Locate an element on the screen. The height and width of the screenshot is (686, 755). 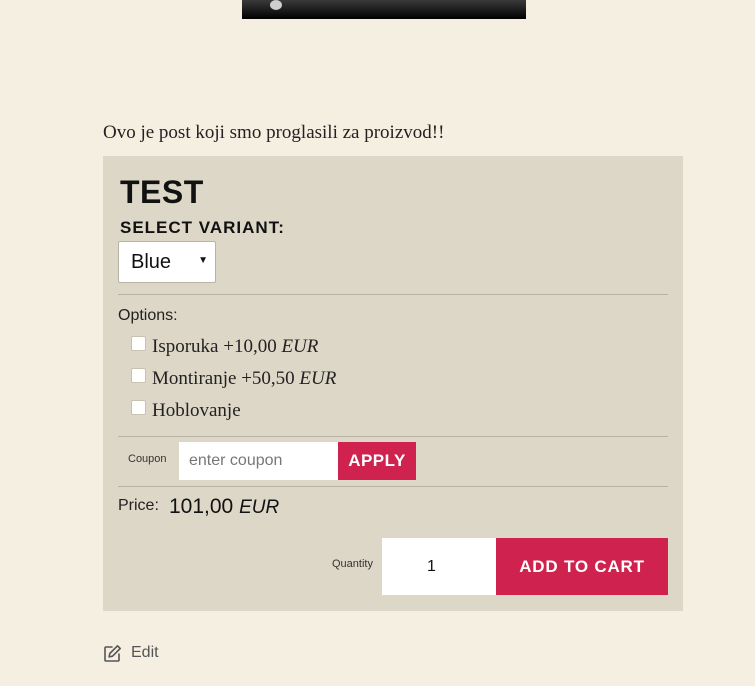
quantity-input is located at coordinates (439, 566).